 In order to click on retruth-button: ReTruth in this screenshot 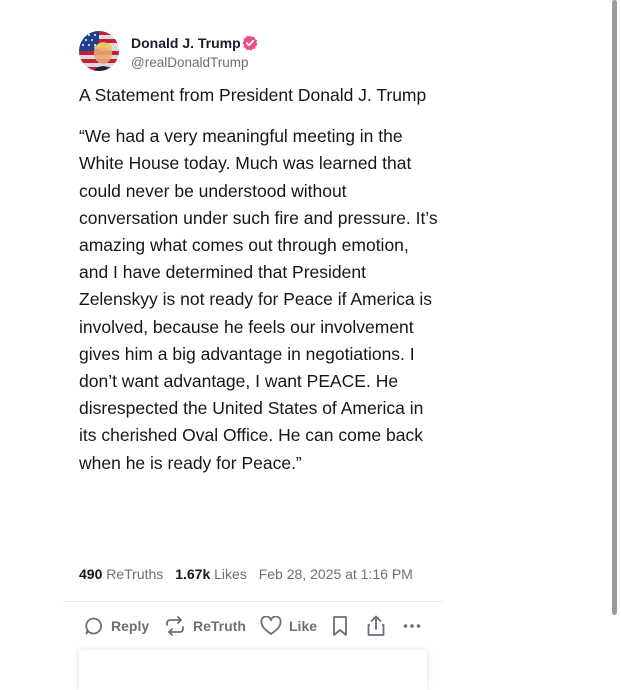, I will do `click(205, 626)`.